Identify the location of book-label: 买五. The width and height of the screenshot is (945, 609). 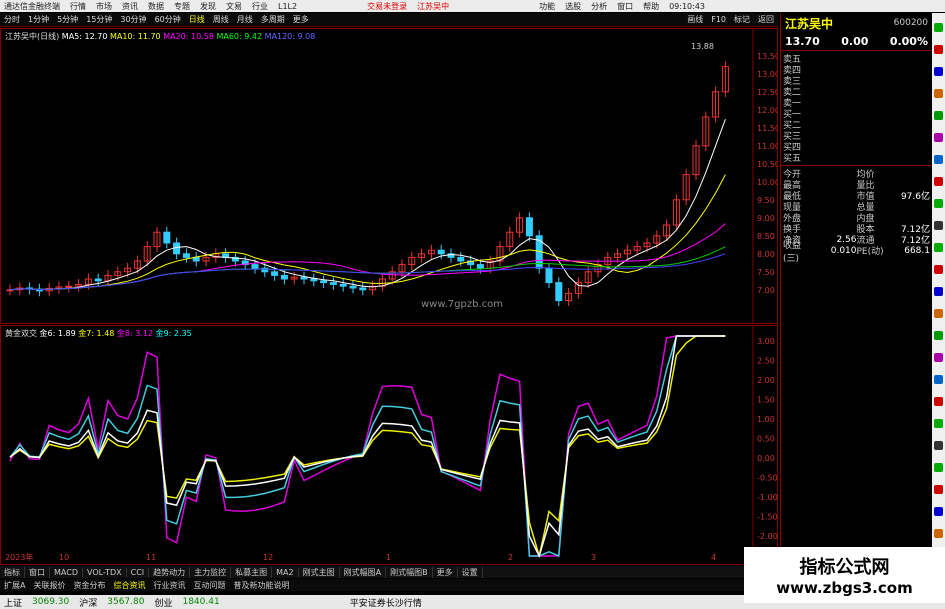
(792, 159).